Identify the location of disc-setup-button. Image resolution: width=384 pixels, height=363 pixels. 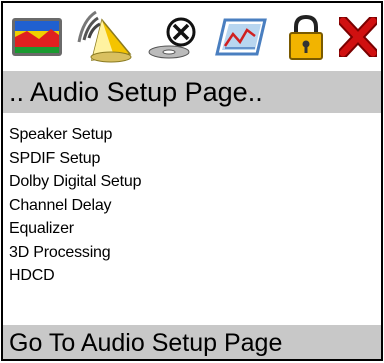
(173, 37).